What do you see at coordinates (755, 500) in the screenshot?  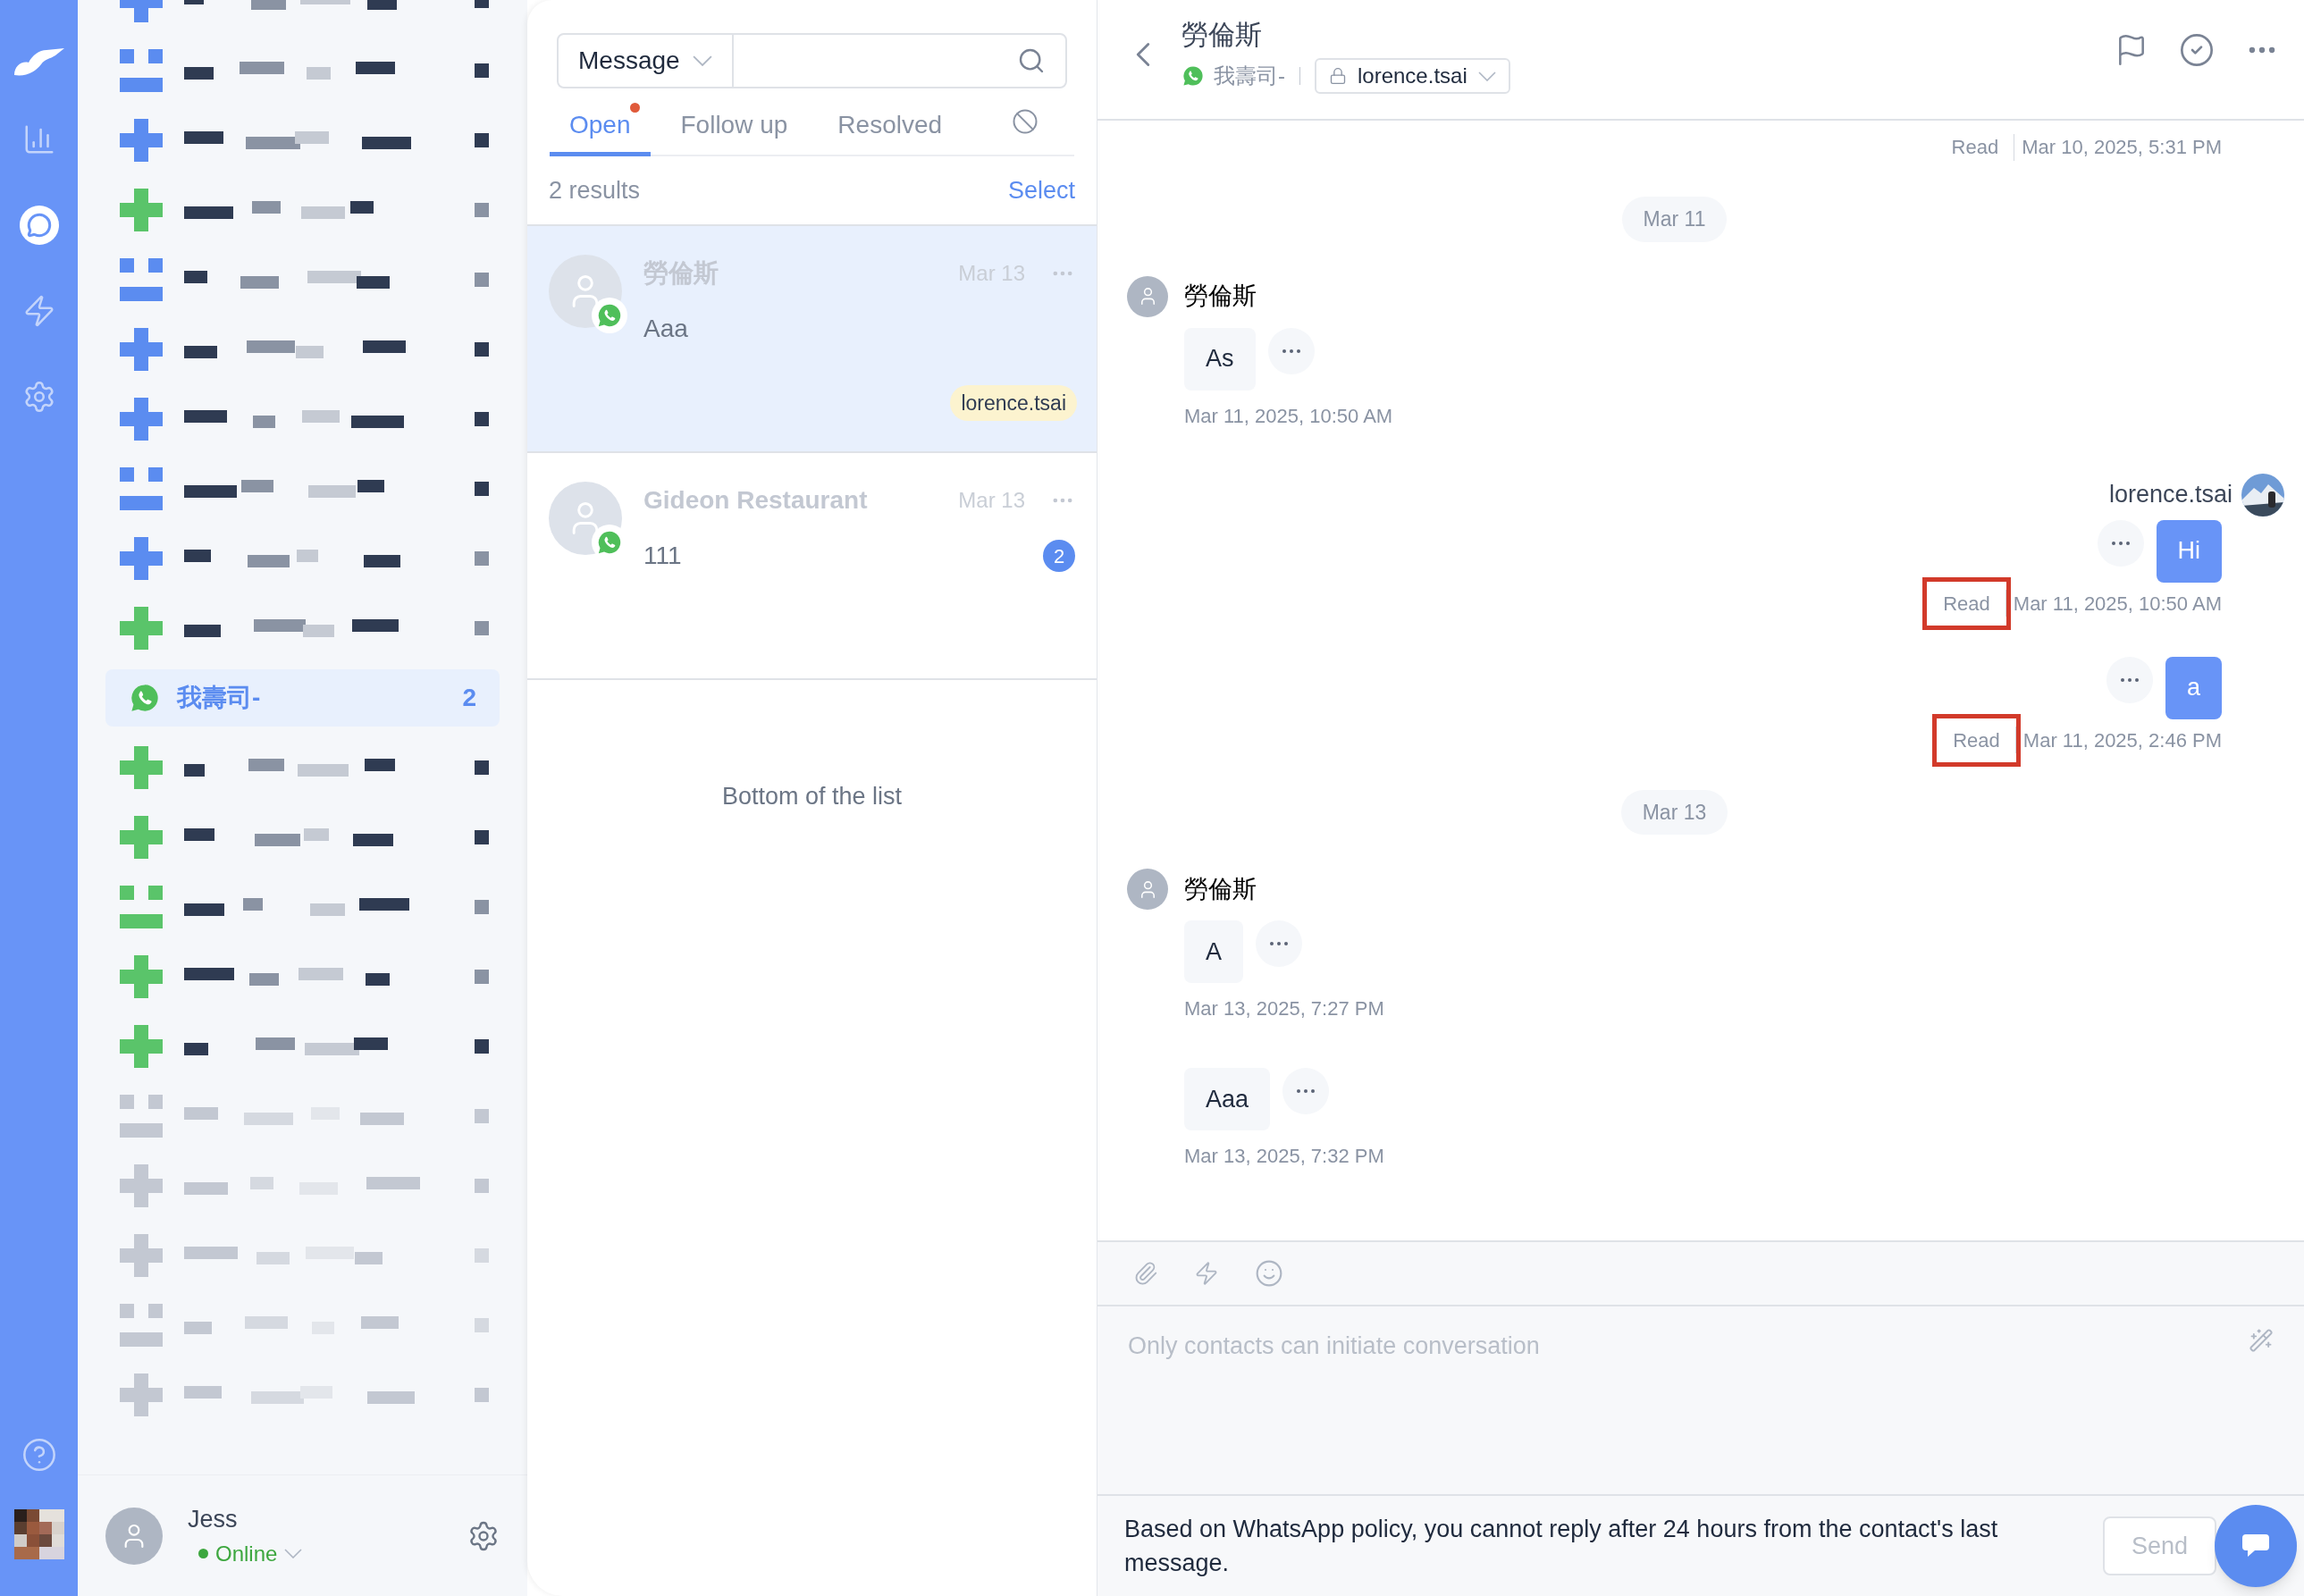 I see `contact-name: Gideon Restaurant` at bounding box center [755, 500].